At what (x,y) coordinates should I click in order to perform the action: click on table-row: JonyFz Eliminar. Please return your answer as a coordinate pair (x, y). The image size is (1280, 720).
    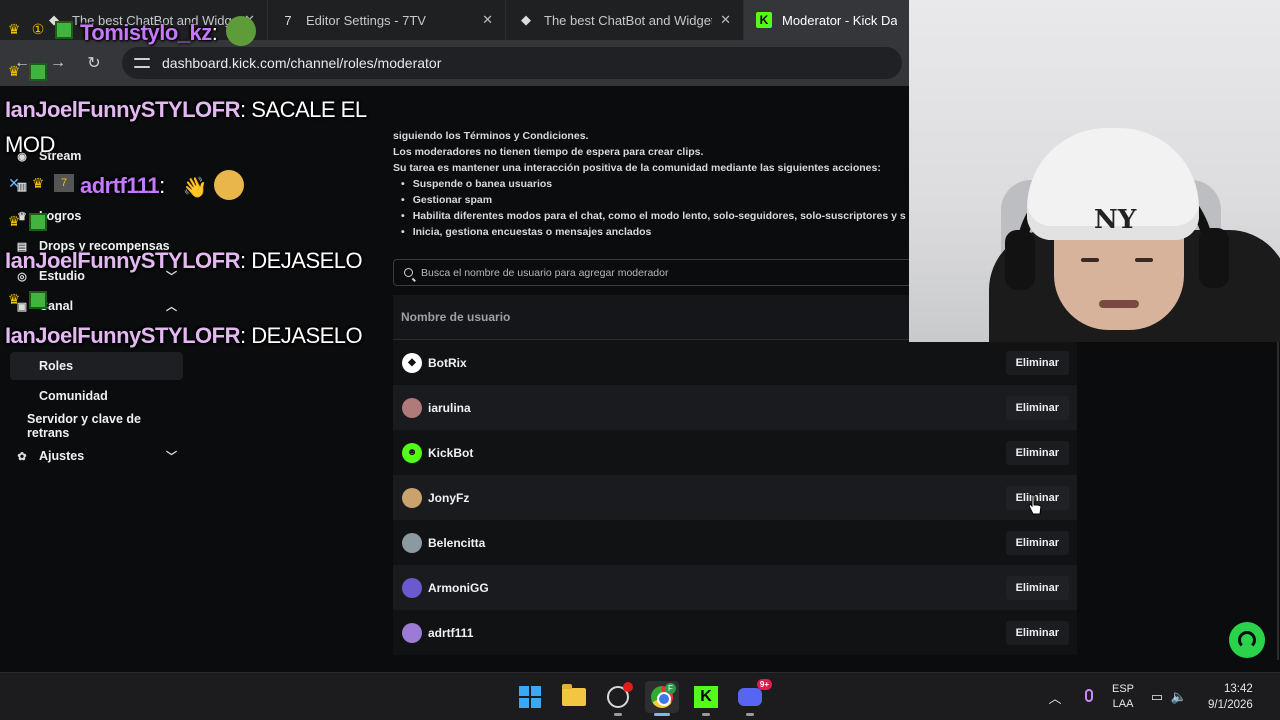
    Looking at the image, I should click on (735, 497).